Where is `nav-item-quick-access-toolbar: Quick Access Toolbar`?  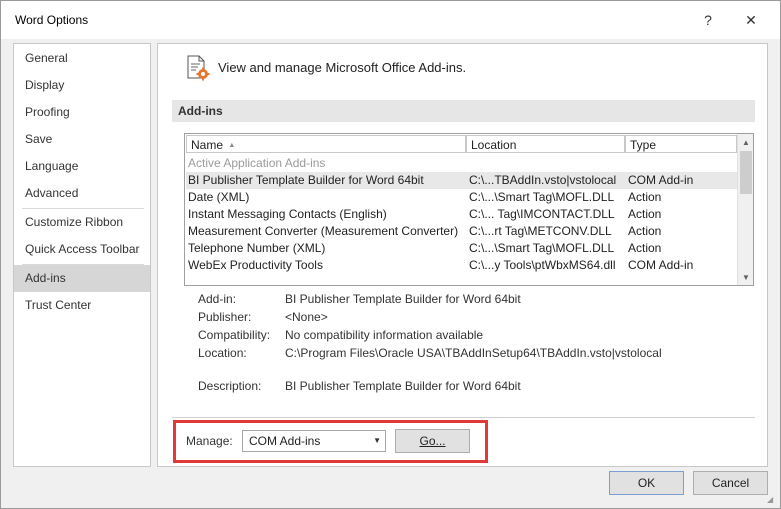
nav-item-quick-access-toolbar: Quick Access Toolbar is located at coordinates (82, 249).